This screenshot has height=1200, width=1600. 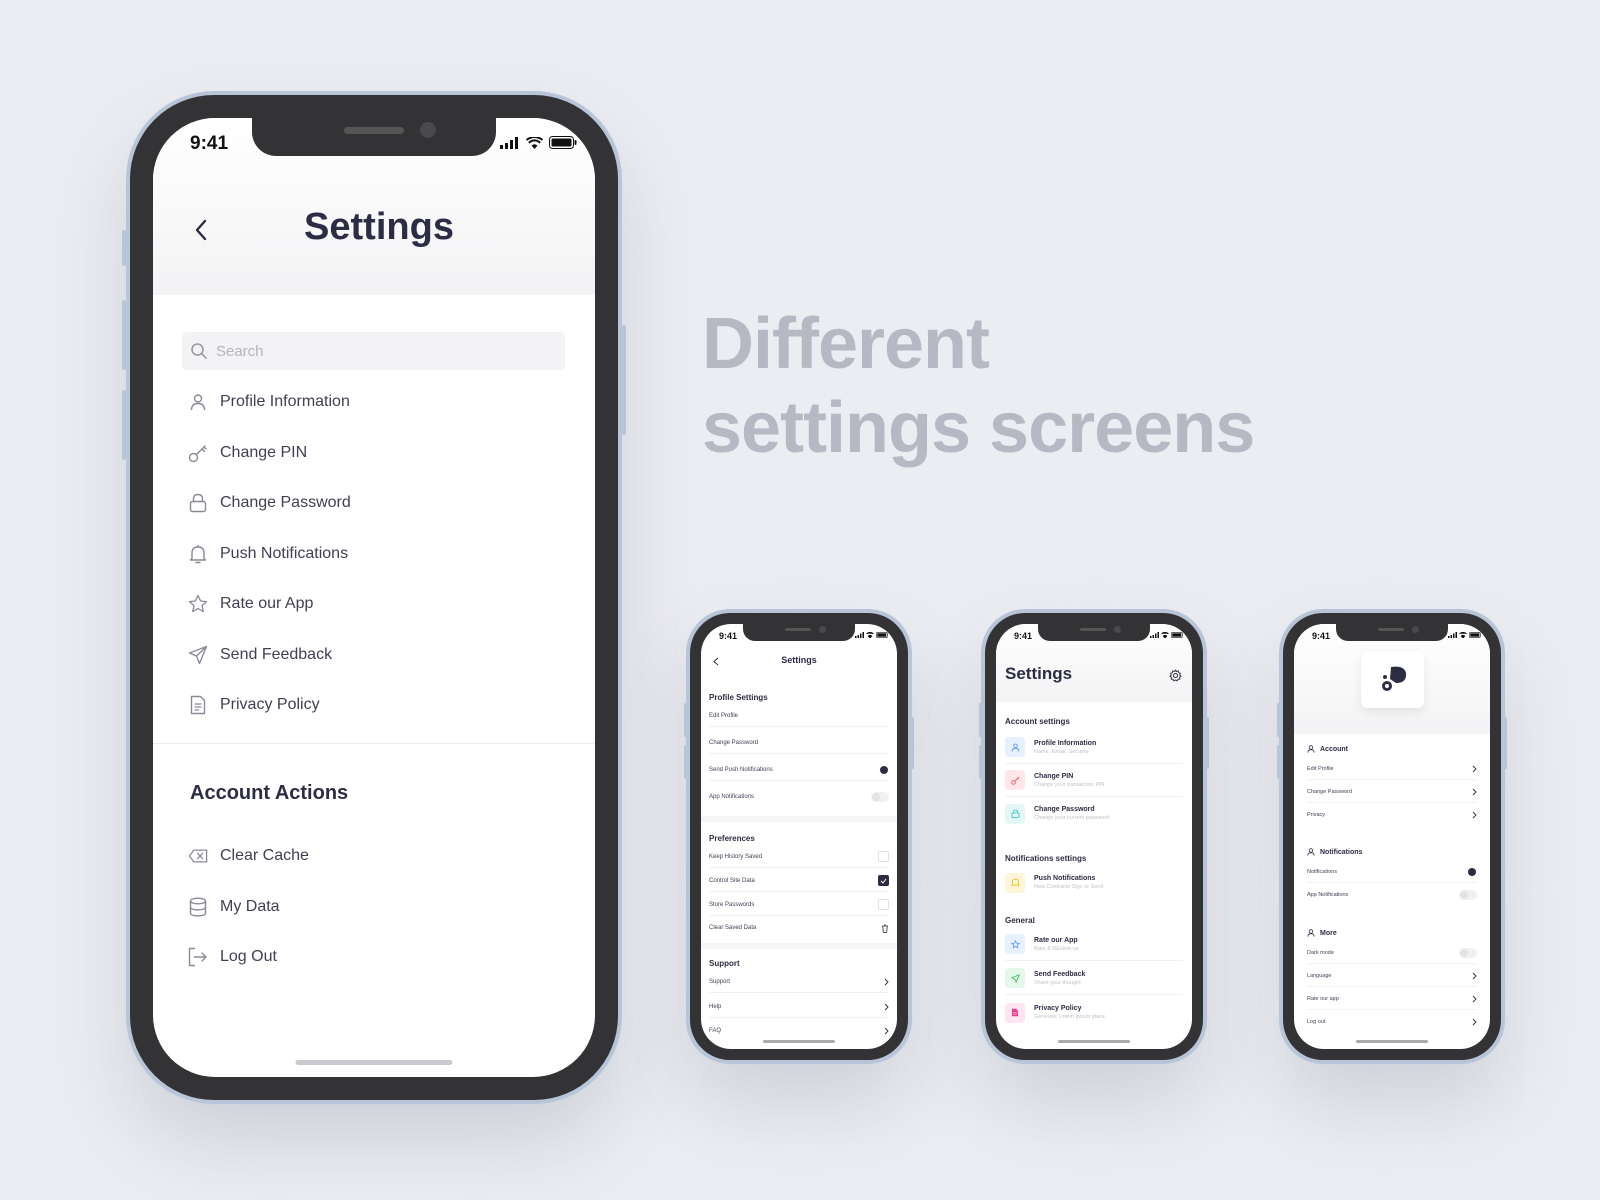 I want to click on row-clear-saved-data: Clear Saved Data, so click(x=799, y=928).